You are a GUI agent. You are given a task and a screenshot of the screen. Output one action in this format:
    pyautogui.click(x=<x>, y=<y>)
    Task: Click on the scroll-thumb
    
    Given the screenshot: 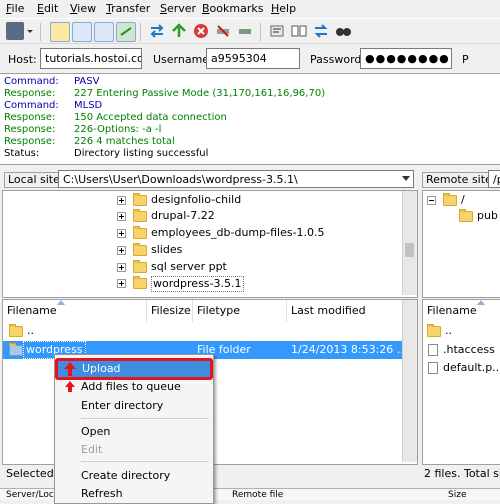 What is the action you would take?
    pyautogui.click(x=409, y=250)
    